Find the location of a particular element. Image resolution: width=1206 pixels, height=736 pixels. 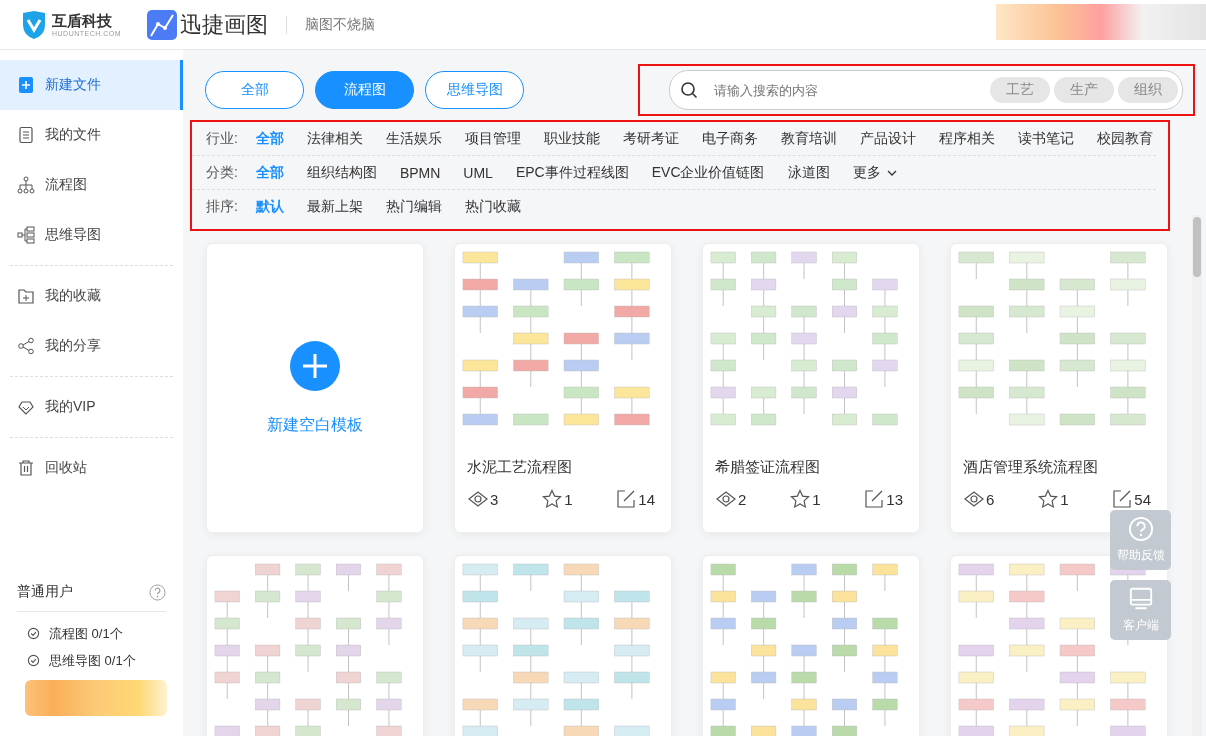

caret-icon is located at coordinates (891, 172).